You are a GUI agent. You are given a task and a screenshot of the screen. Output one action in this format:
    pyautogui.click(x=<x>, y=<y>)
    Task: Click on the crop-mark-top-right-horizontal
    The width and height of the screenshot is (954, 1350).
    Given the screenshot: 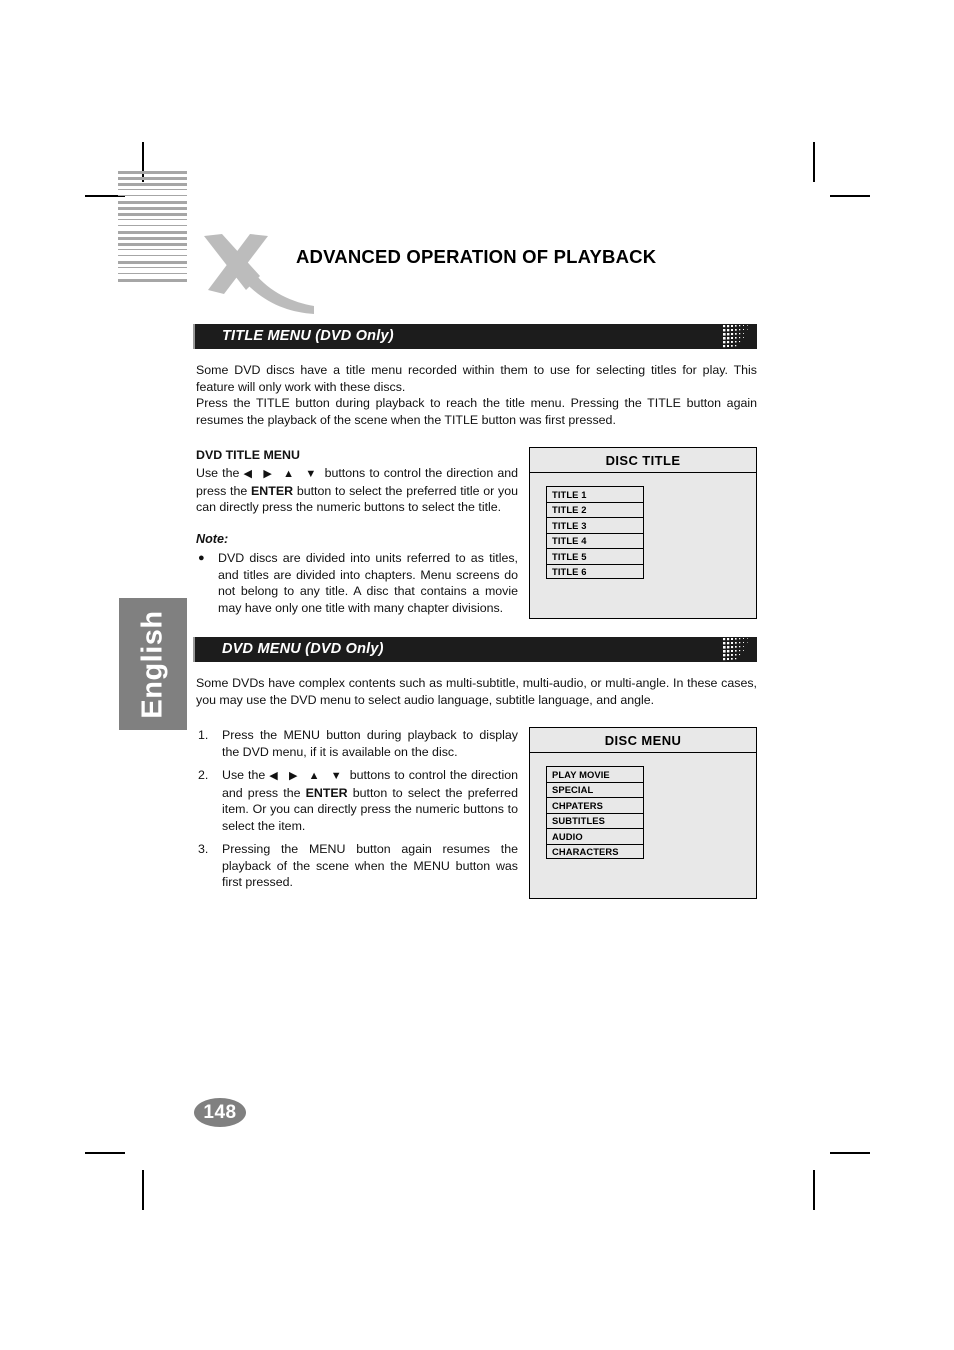 What is the action you would take?
    pyautogui.click(x=850, y=196)
    